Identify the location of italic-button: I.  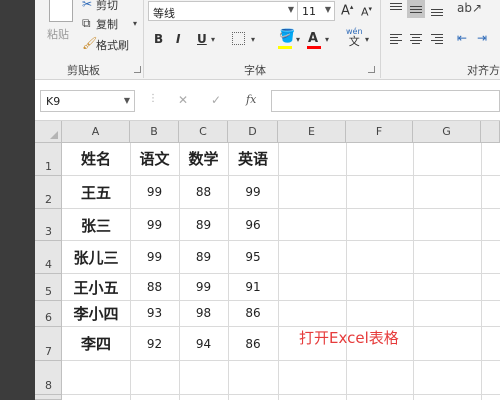
(178, 40).